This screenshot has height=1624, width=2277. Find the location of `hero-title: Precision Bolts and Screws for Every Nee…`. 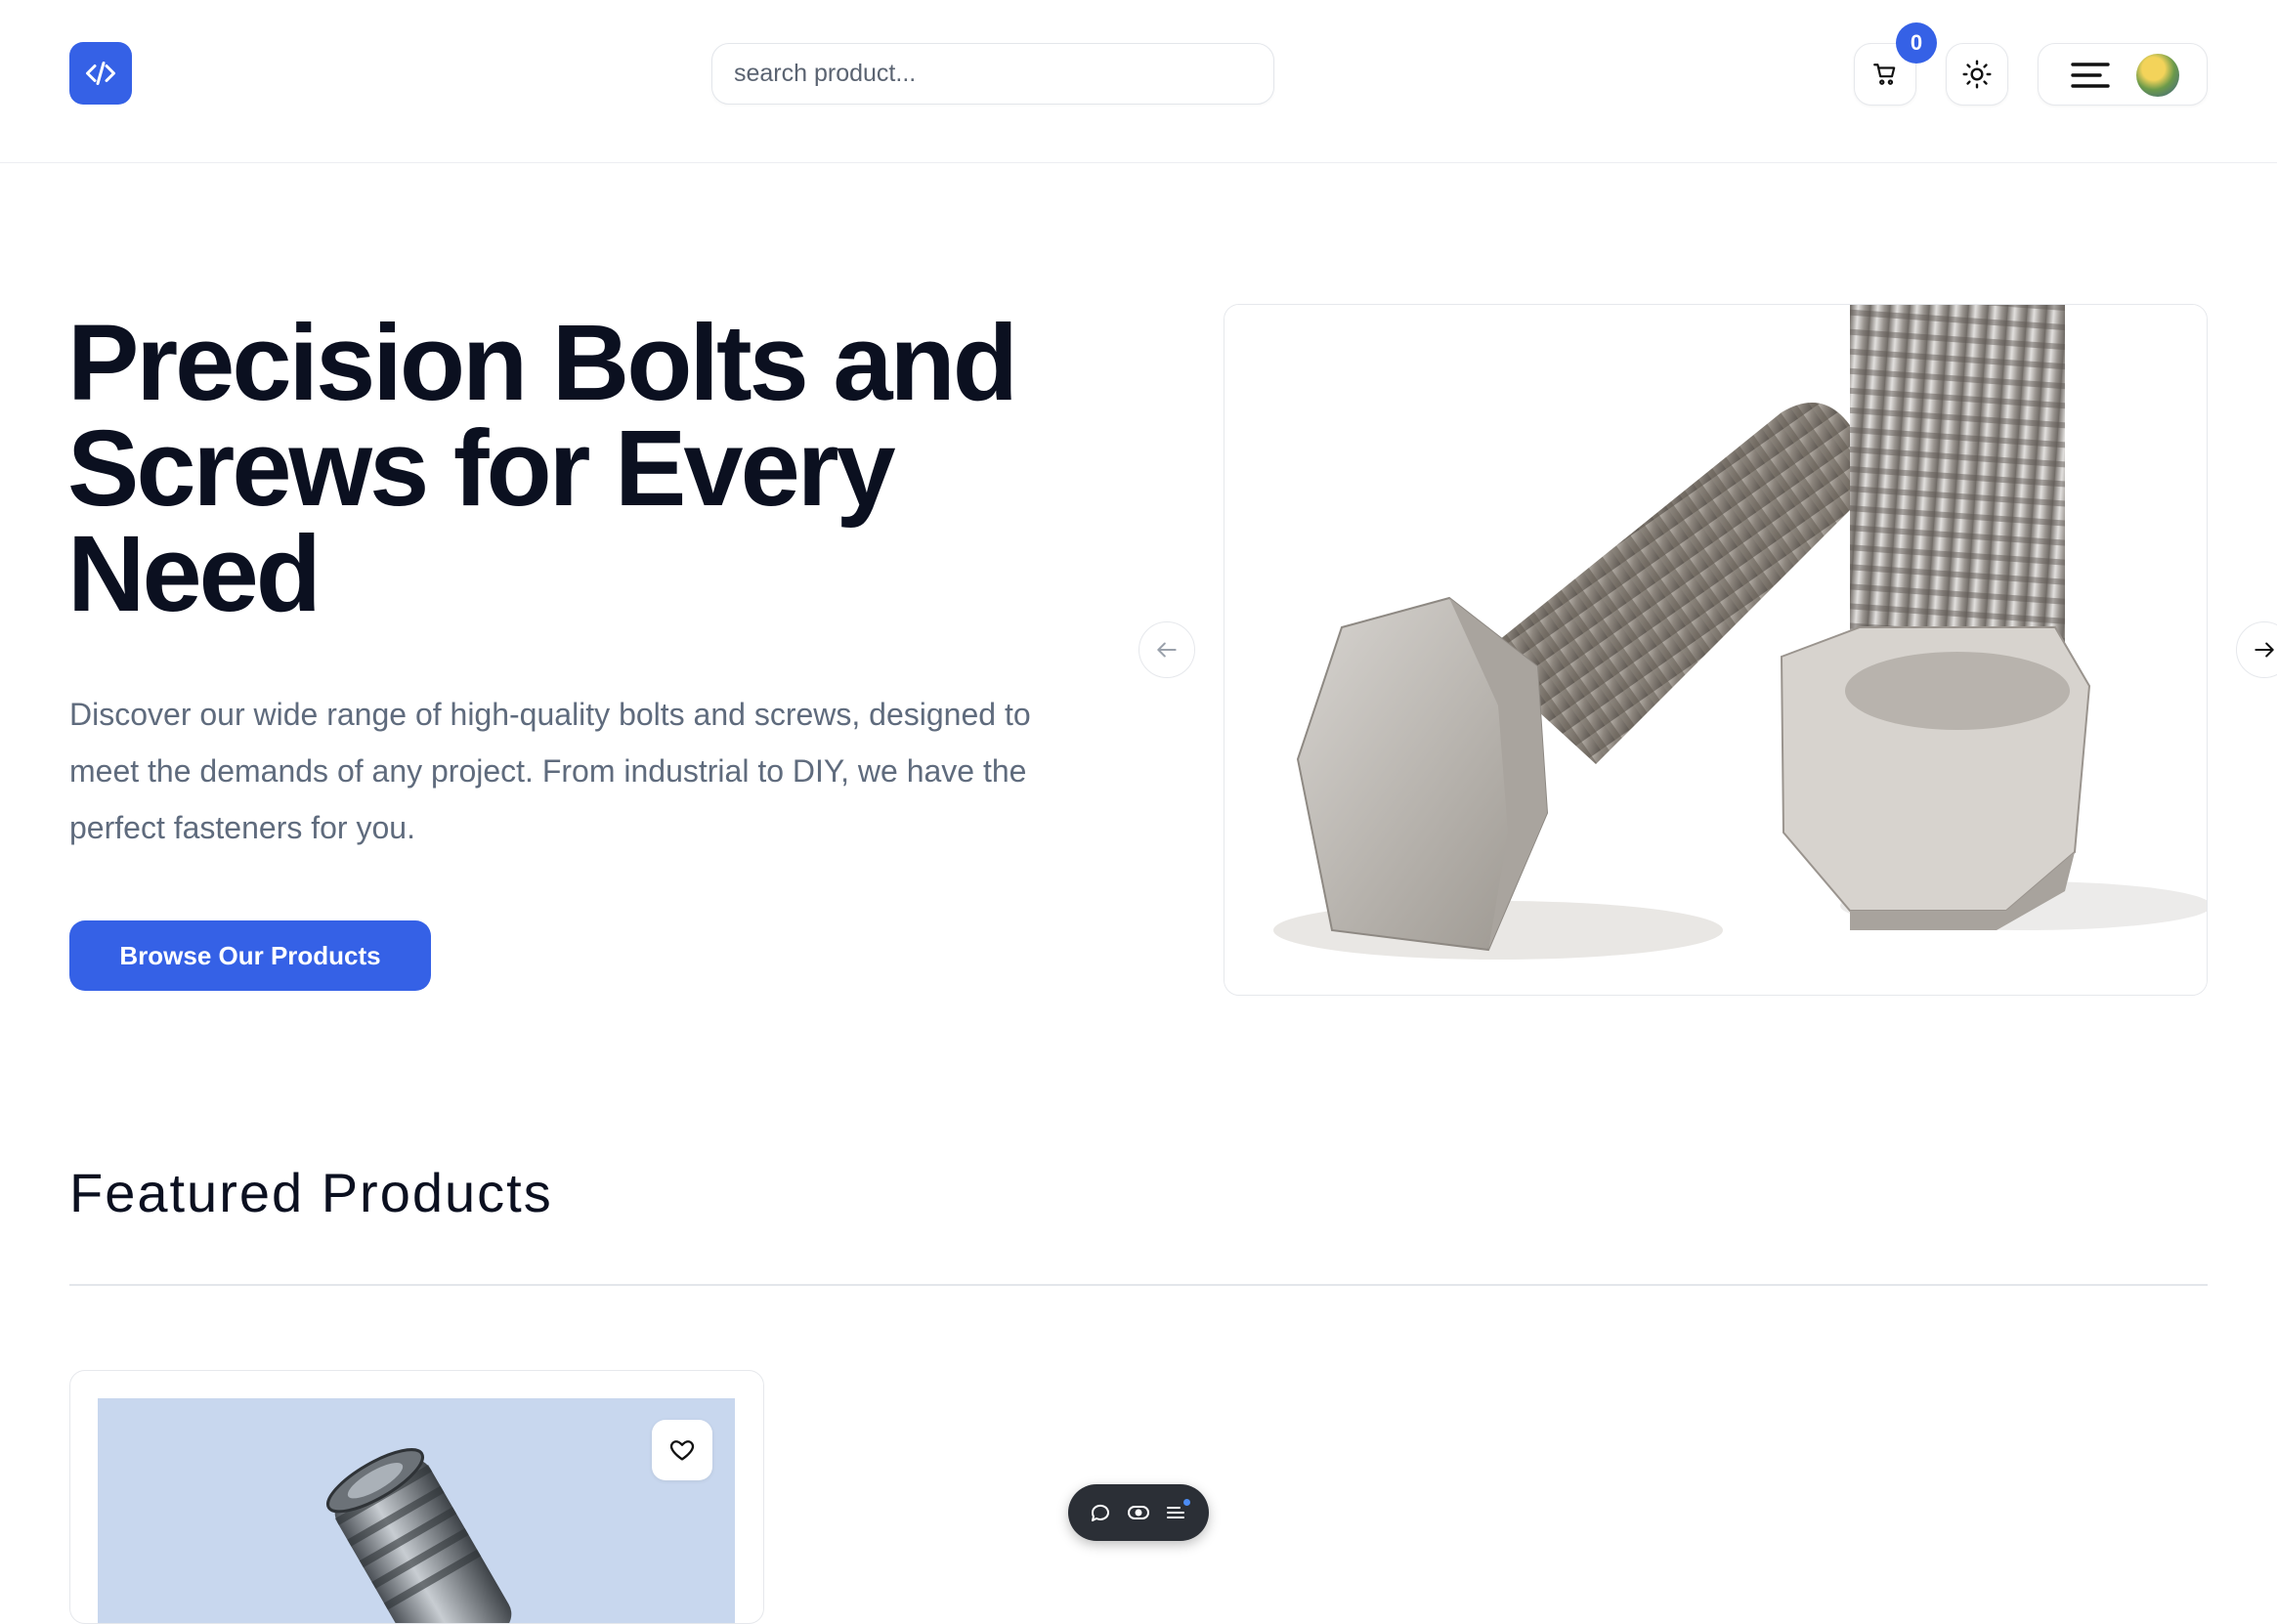

hero-title: Precision Bolts and Screws for Every Nee… is located at coordinates (542, 468).